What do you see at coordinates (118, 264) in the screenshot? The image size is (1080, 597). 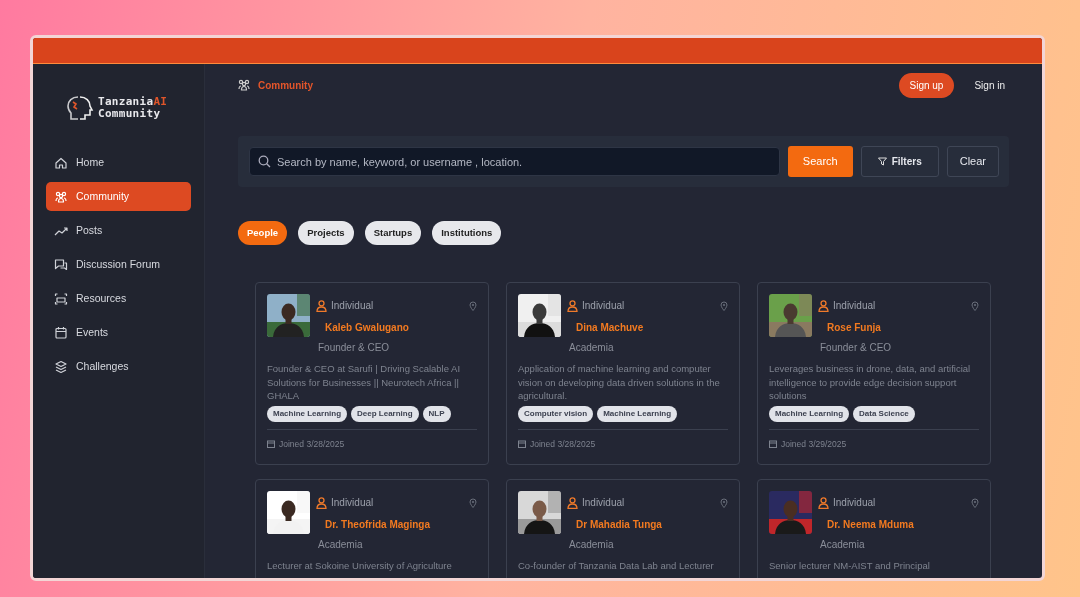 I see `sidebar-item: Discussion Forum` at bounding box center [118, 264].